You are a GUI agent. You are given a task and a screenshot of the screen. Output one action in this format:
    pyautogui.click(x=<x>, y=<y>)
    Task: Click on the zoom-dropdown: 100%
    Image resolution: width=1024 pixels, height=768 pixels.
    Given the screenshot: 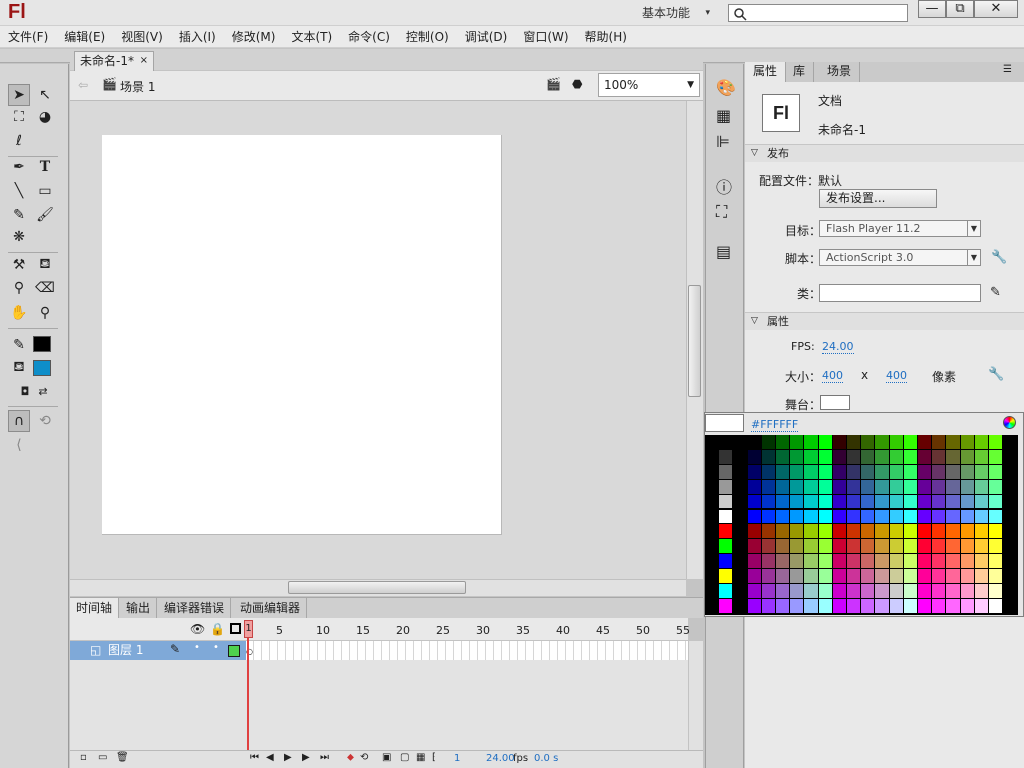 What is the action you would take?
    pyautogui.click(x=649, y=85)
    